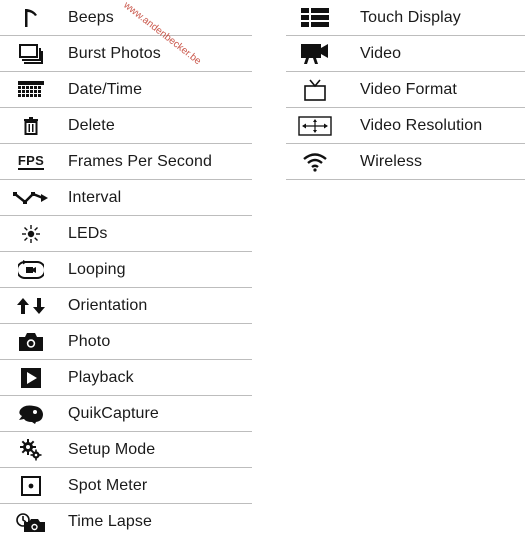  Describe the element at coordinates (88, 233) in the screenshot. I see `list-item-label: LEDs` at that location.